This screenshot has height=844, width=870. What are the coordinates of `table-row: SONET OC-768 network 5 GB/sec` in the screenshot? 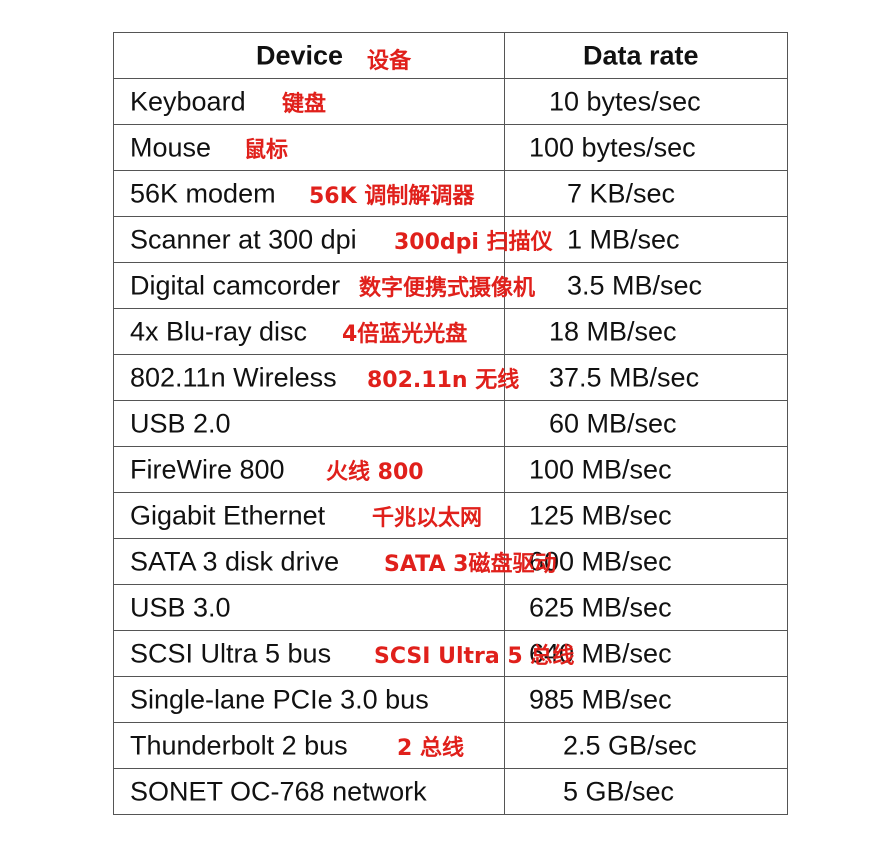 It's located at (450, 791).